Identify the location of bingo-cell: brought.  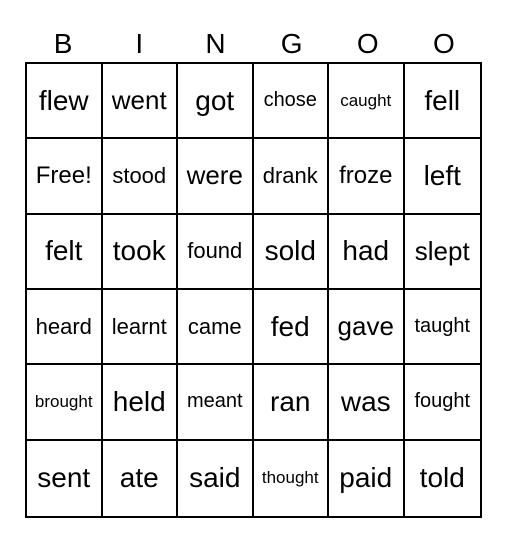
(65, 403).